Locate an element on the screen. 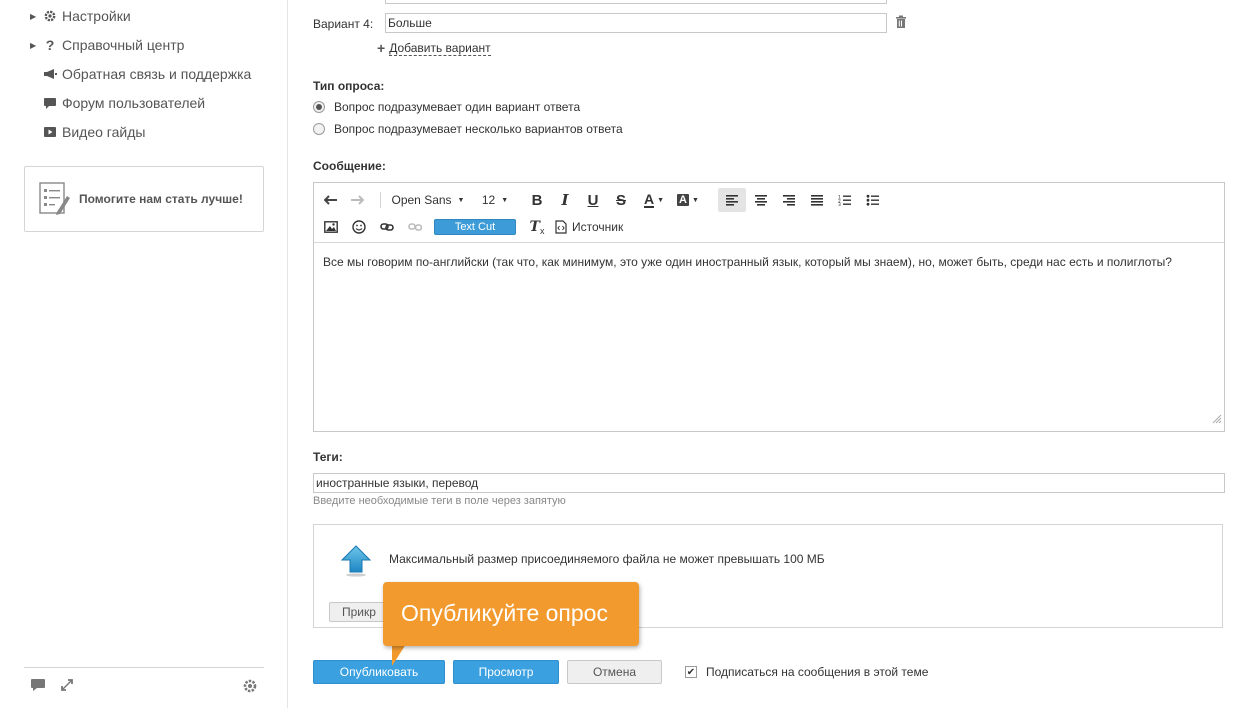 The height and width of the screenshot is (708, 1240). sidebar-item-help-center: ▶ ? Справочный центр is located at coordinates (107, 45).